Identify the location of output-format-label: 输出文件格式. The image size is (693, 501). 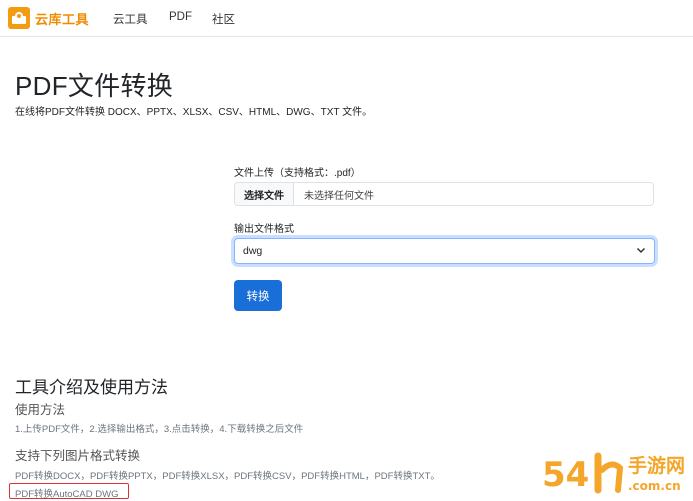
(264, 229).